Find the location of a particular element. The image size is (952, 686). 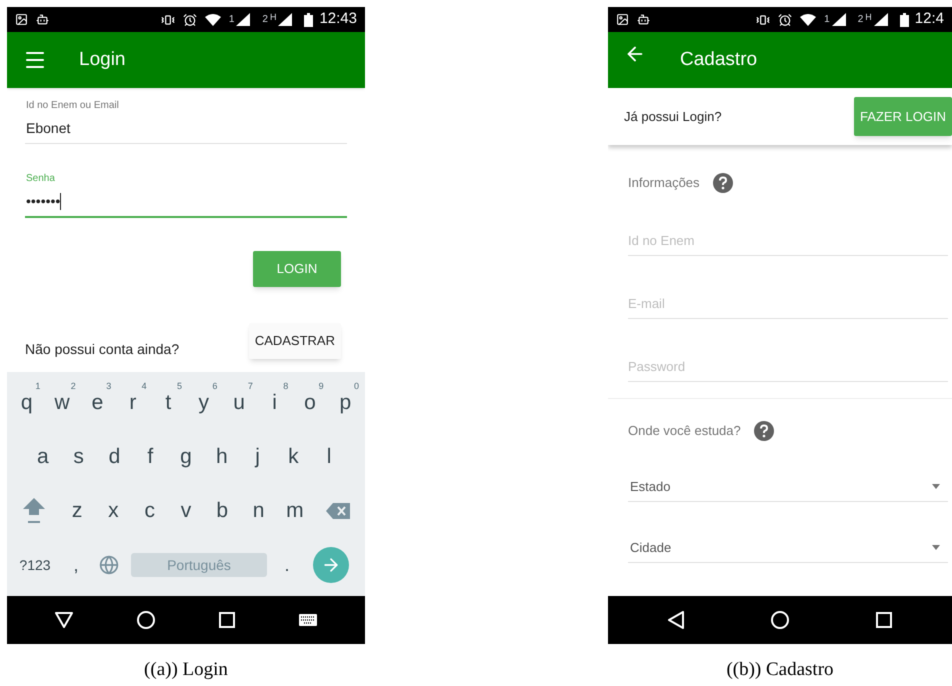

field-placeholder: Id no Enem is located at coordinates (661, 241).